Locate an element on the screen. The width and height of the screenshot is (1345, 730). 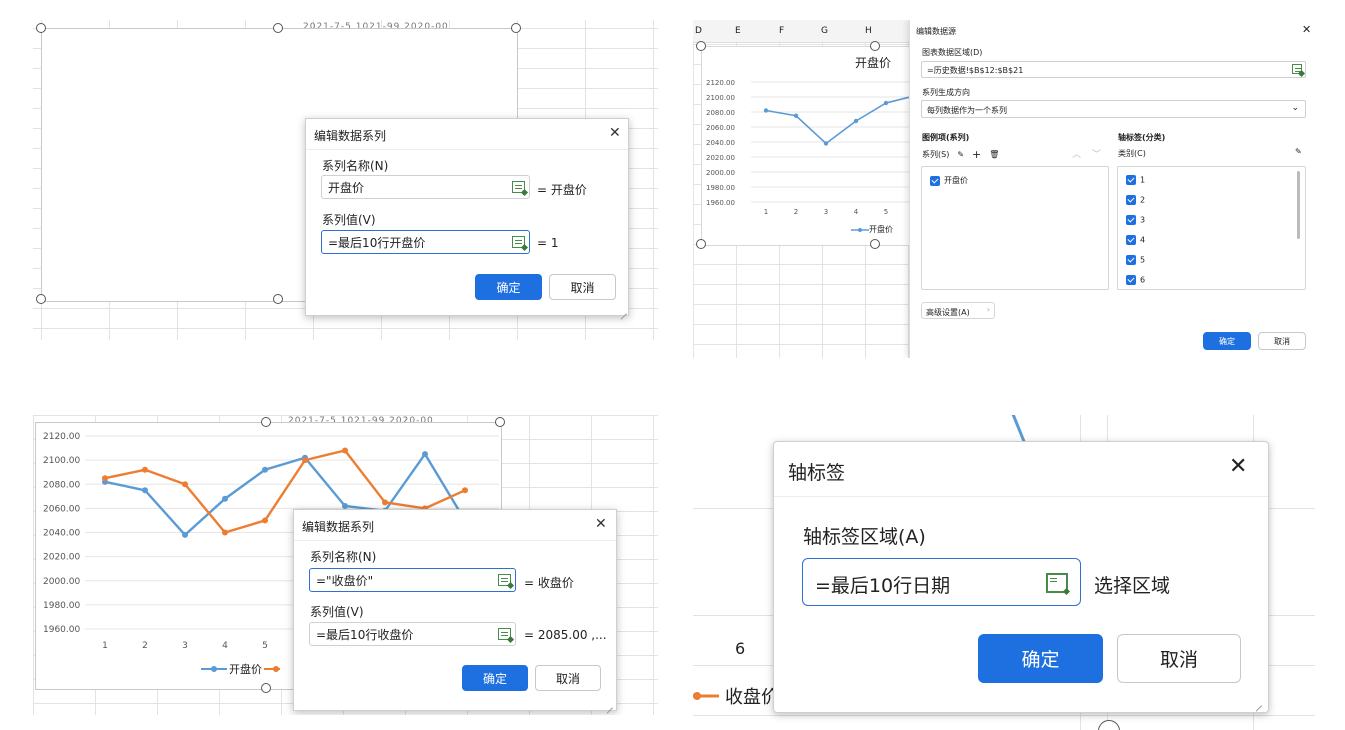
series-values-input: =最后10行开盘价 is located at coordinates (425, 242).